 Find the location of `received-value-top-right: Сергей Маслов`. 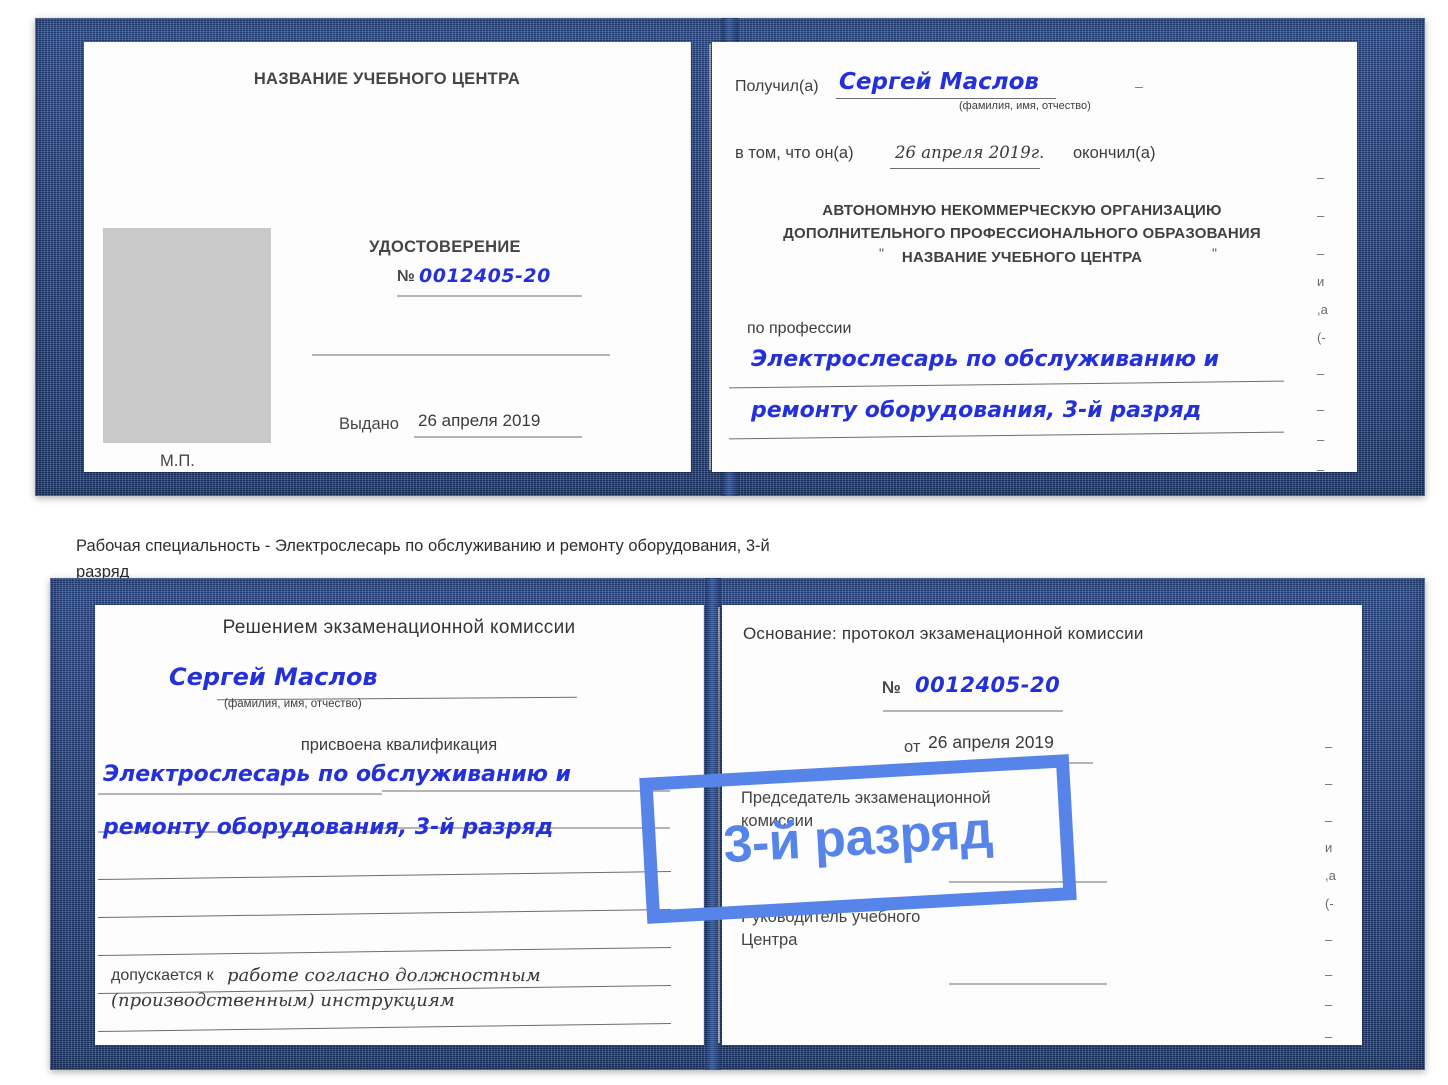

received-value-top-right: Сергей Маслов is located at coordinates (939, 82).